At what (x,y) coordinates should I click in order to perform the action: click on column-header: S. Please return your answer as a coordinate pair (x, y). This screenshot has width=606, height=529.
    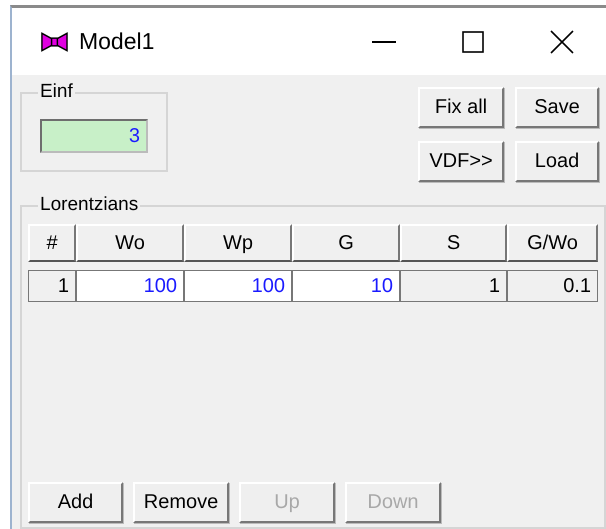
    Looking at the image, I should click on (453, 243).